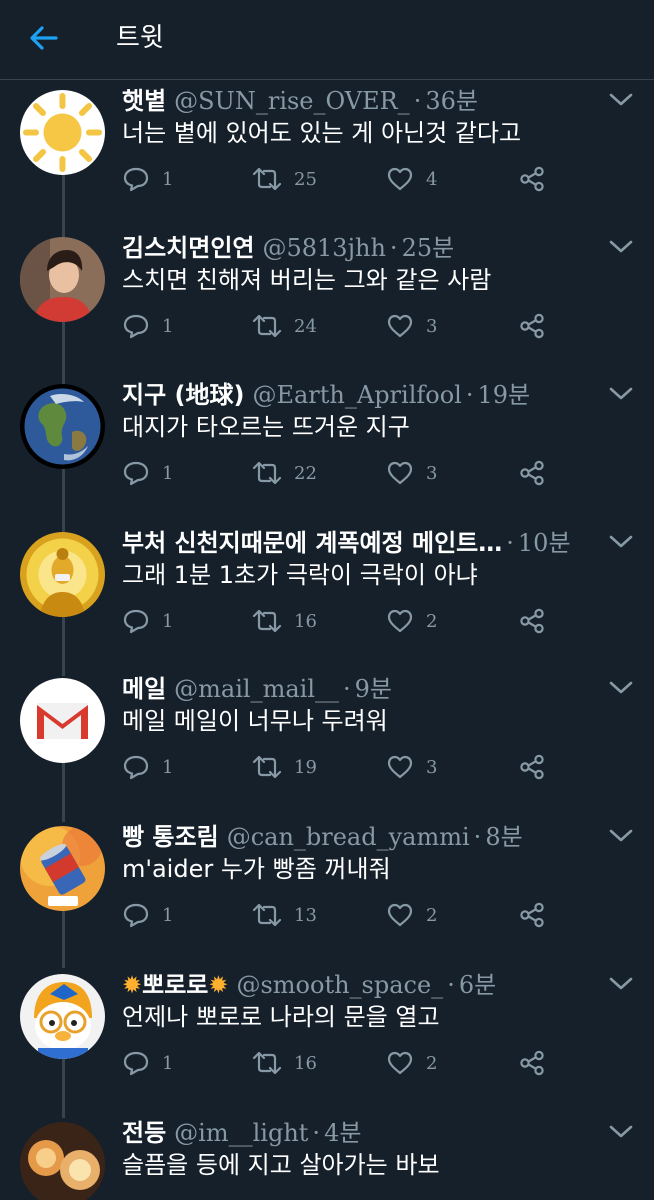 This screenshot has height=1200, width=654. What do you see at coordinates (327, 742) in the screenshot?
I see `tweet-item: 메일 @mail_mail__ · 9분 메일 메일이 너무나 두려워 1 19 3` at bounding box center [327, 742].